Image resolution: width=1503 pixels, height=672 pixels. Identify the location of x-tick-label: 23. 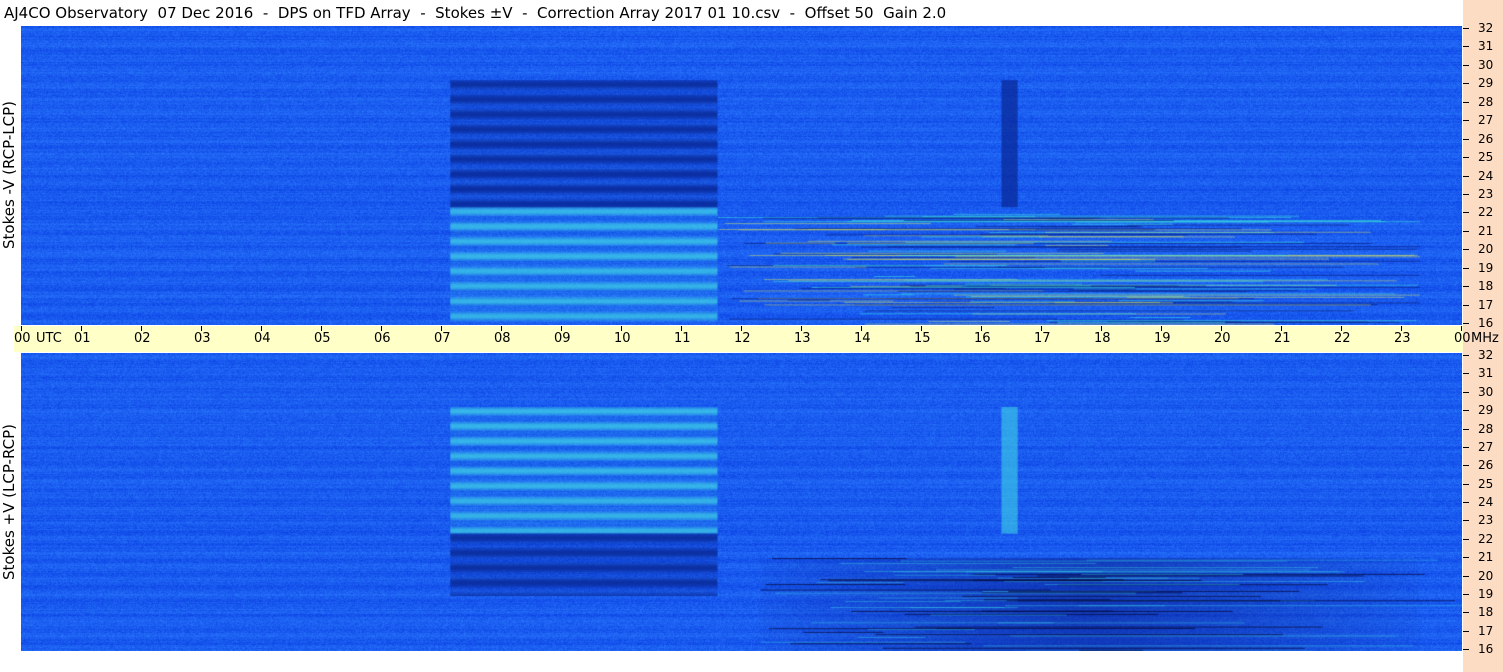
(1402, 338).